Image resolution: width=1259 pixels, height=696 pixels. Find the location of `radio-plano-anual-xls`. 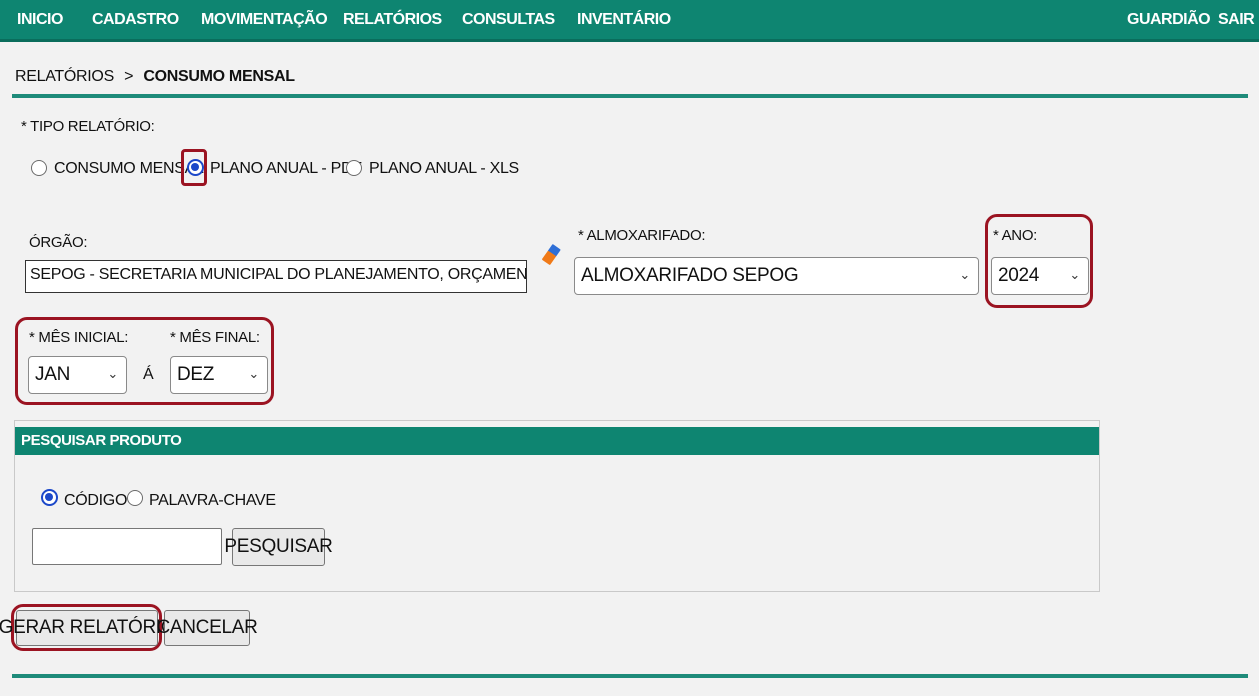

radio-plano-anual-xls is located at coordinates (354, 168).